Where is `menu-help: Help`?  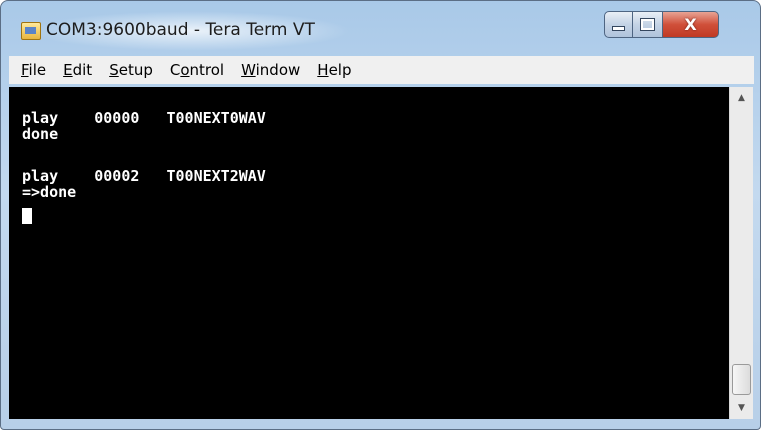 menu-help: Help is located at coordinates (334, 70).